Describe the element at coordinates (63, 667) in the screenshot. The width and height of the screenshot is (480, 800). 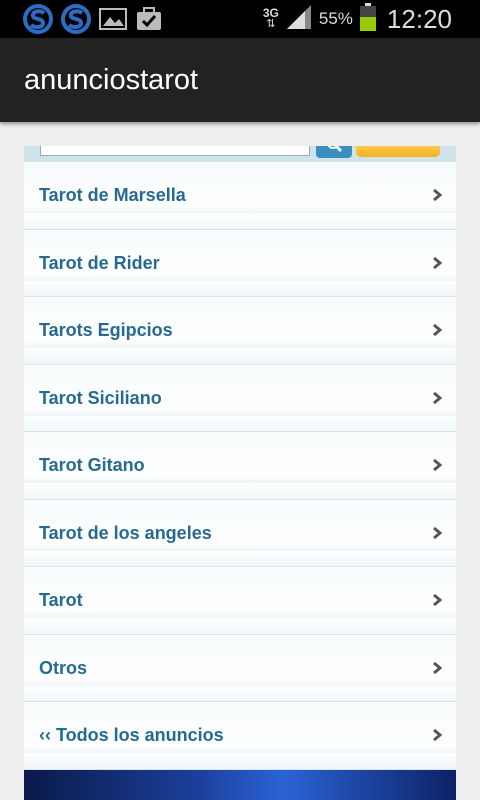
I see `list-item-label: Otros` at that location.